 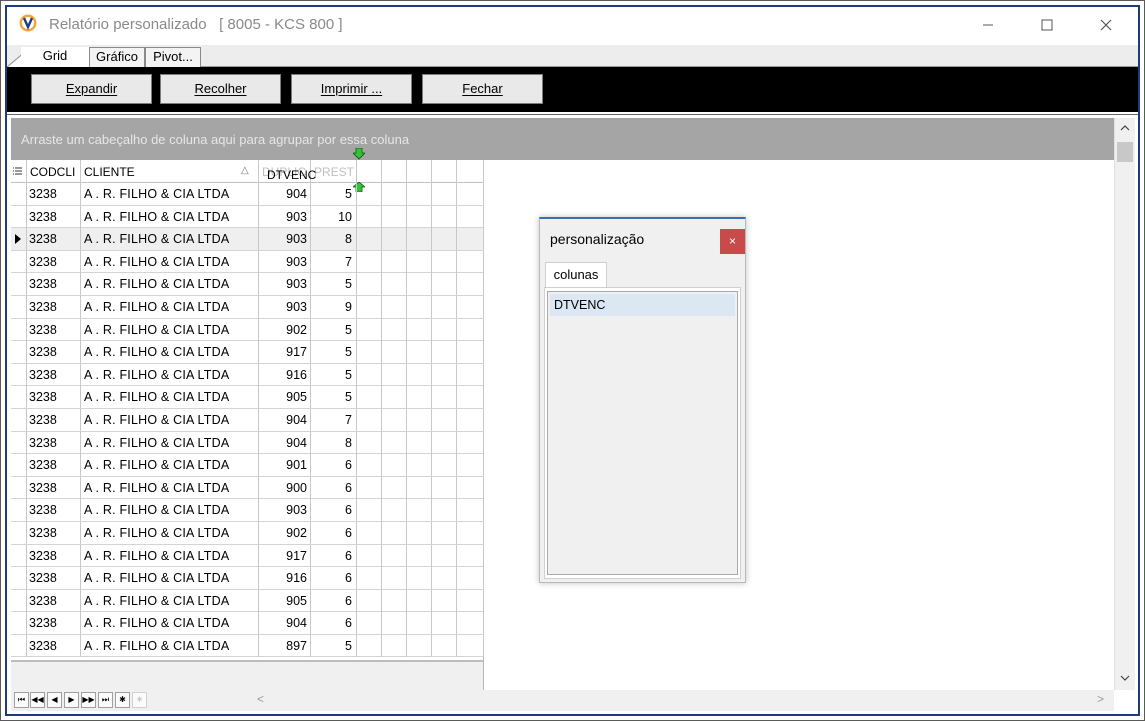 What do you see at coordinates (105, 700) in the screenshot?
I see `last-page-icon: ⏭` at bounding box center [105, 700].